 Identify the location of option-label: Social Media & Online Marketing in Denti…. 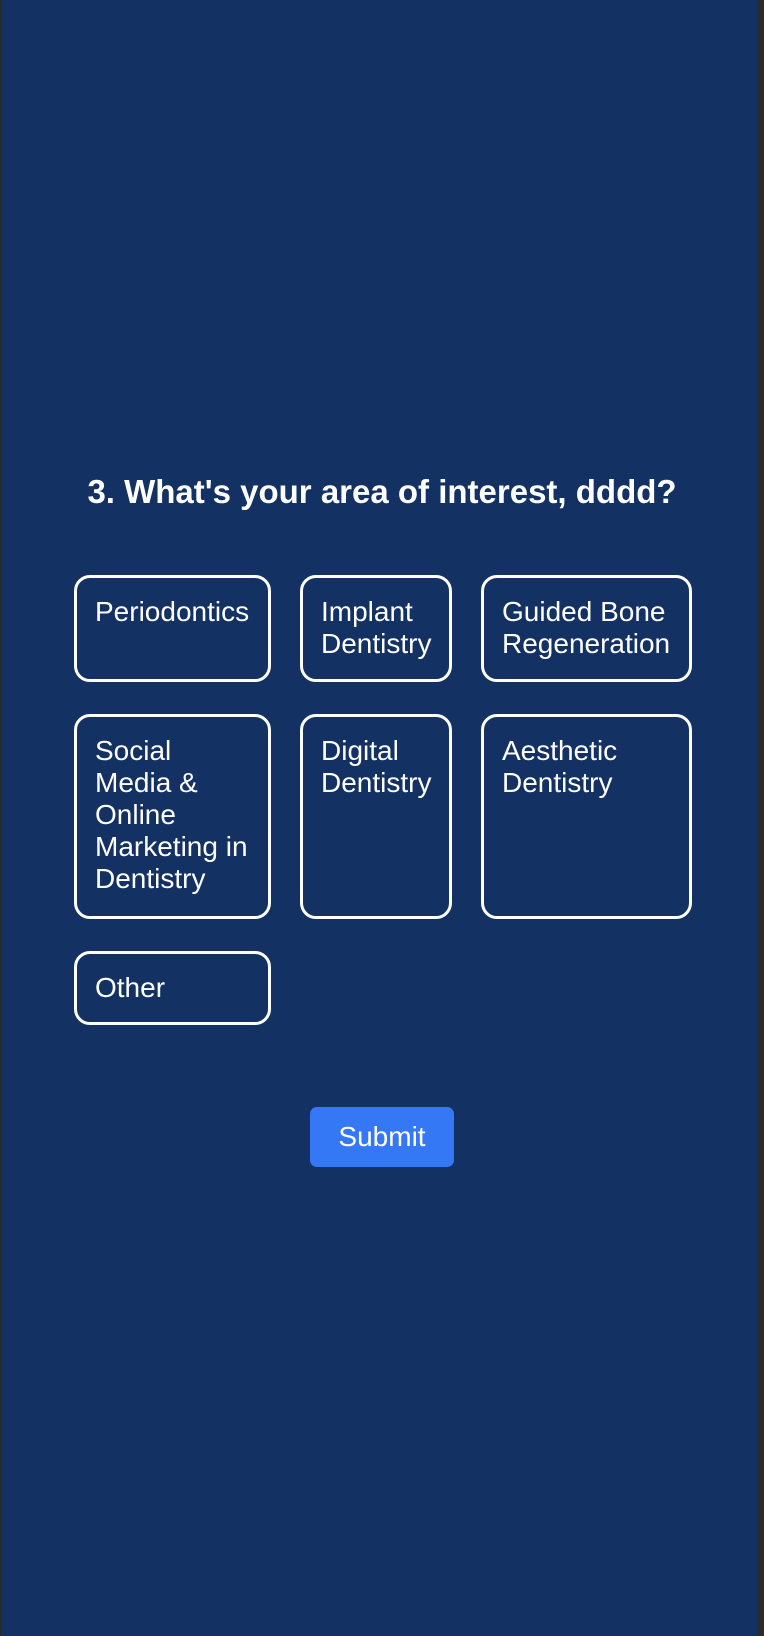
(171, 814).